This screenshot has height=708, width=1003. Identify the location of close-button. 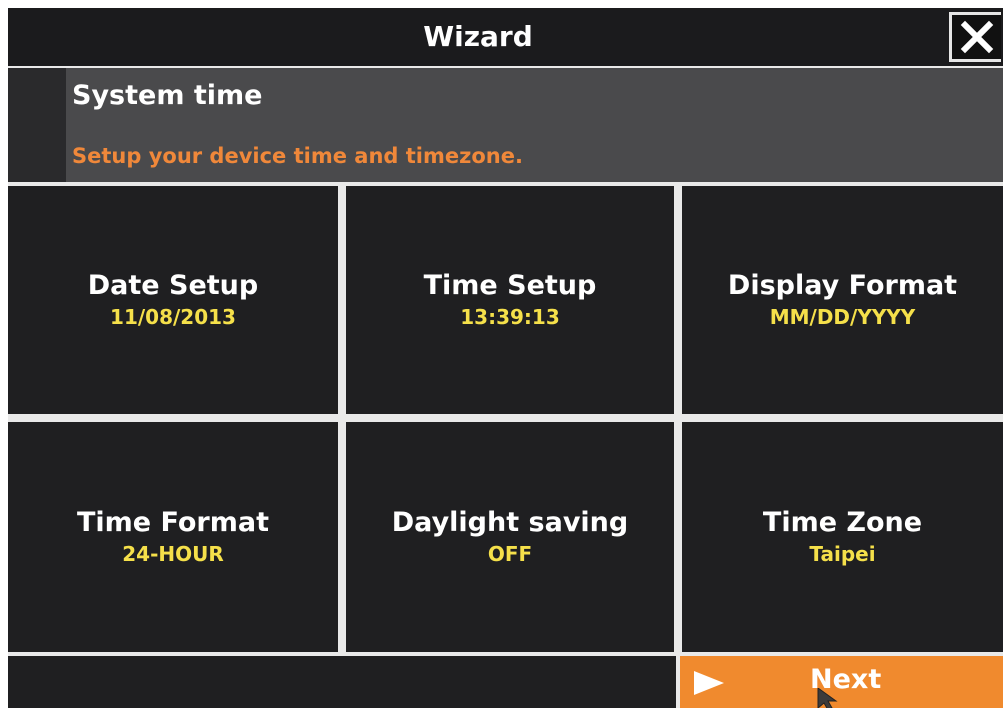
(975, 37).